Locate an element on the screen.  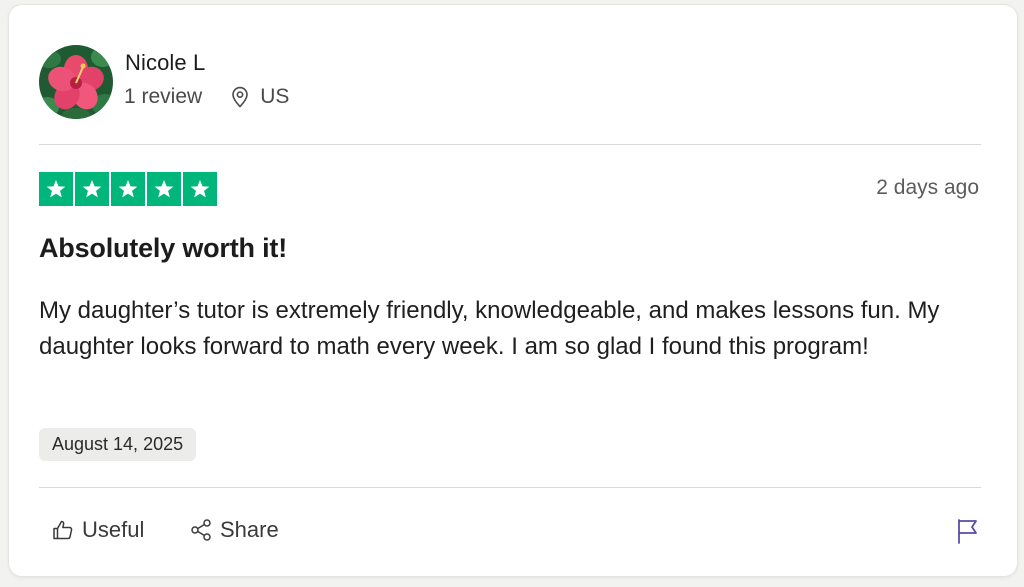
star-rating is located at coordinates (128, 189).